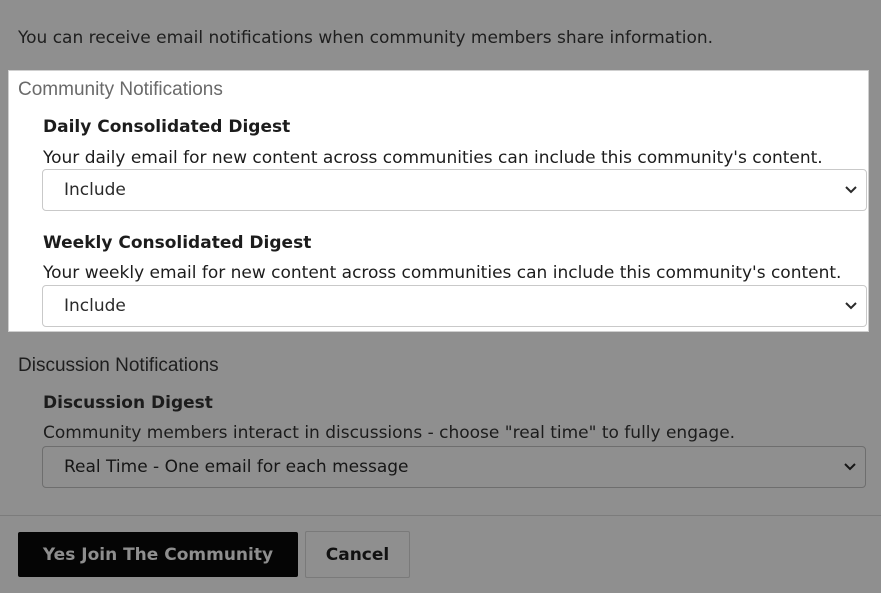 This screenshot has height=593, width=881. Describe the element at coordinates (236, 467) in the screenshot. I see `discussion-digest-select-value: Real Time - One email for each message` at that location.